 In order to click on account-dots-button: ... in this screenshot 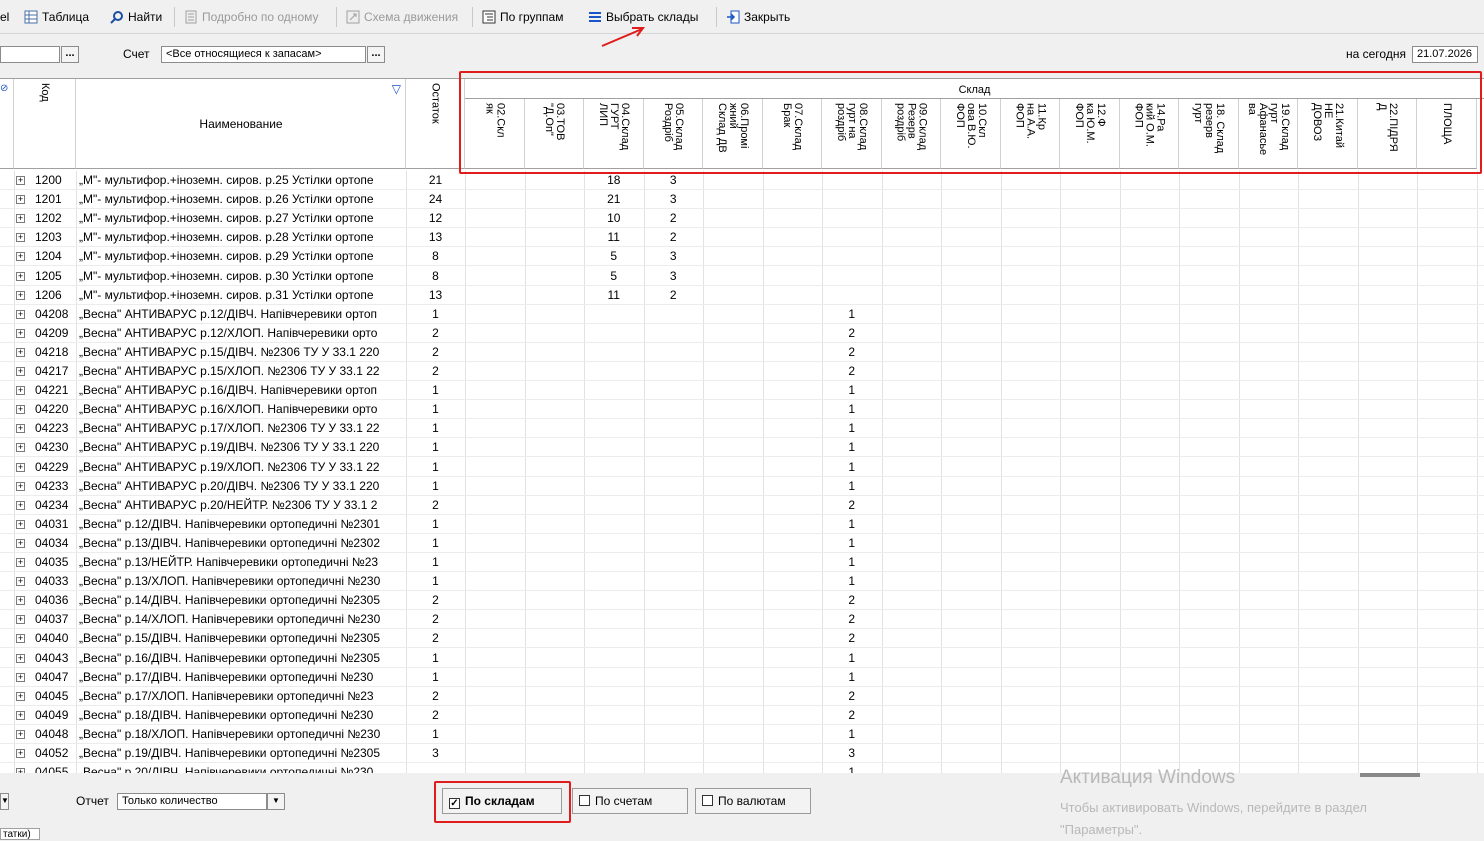, I will do `click(376, 54)`.